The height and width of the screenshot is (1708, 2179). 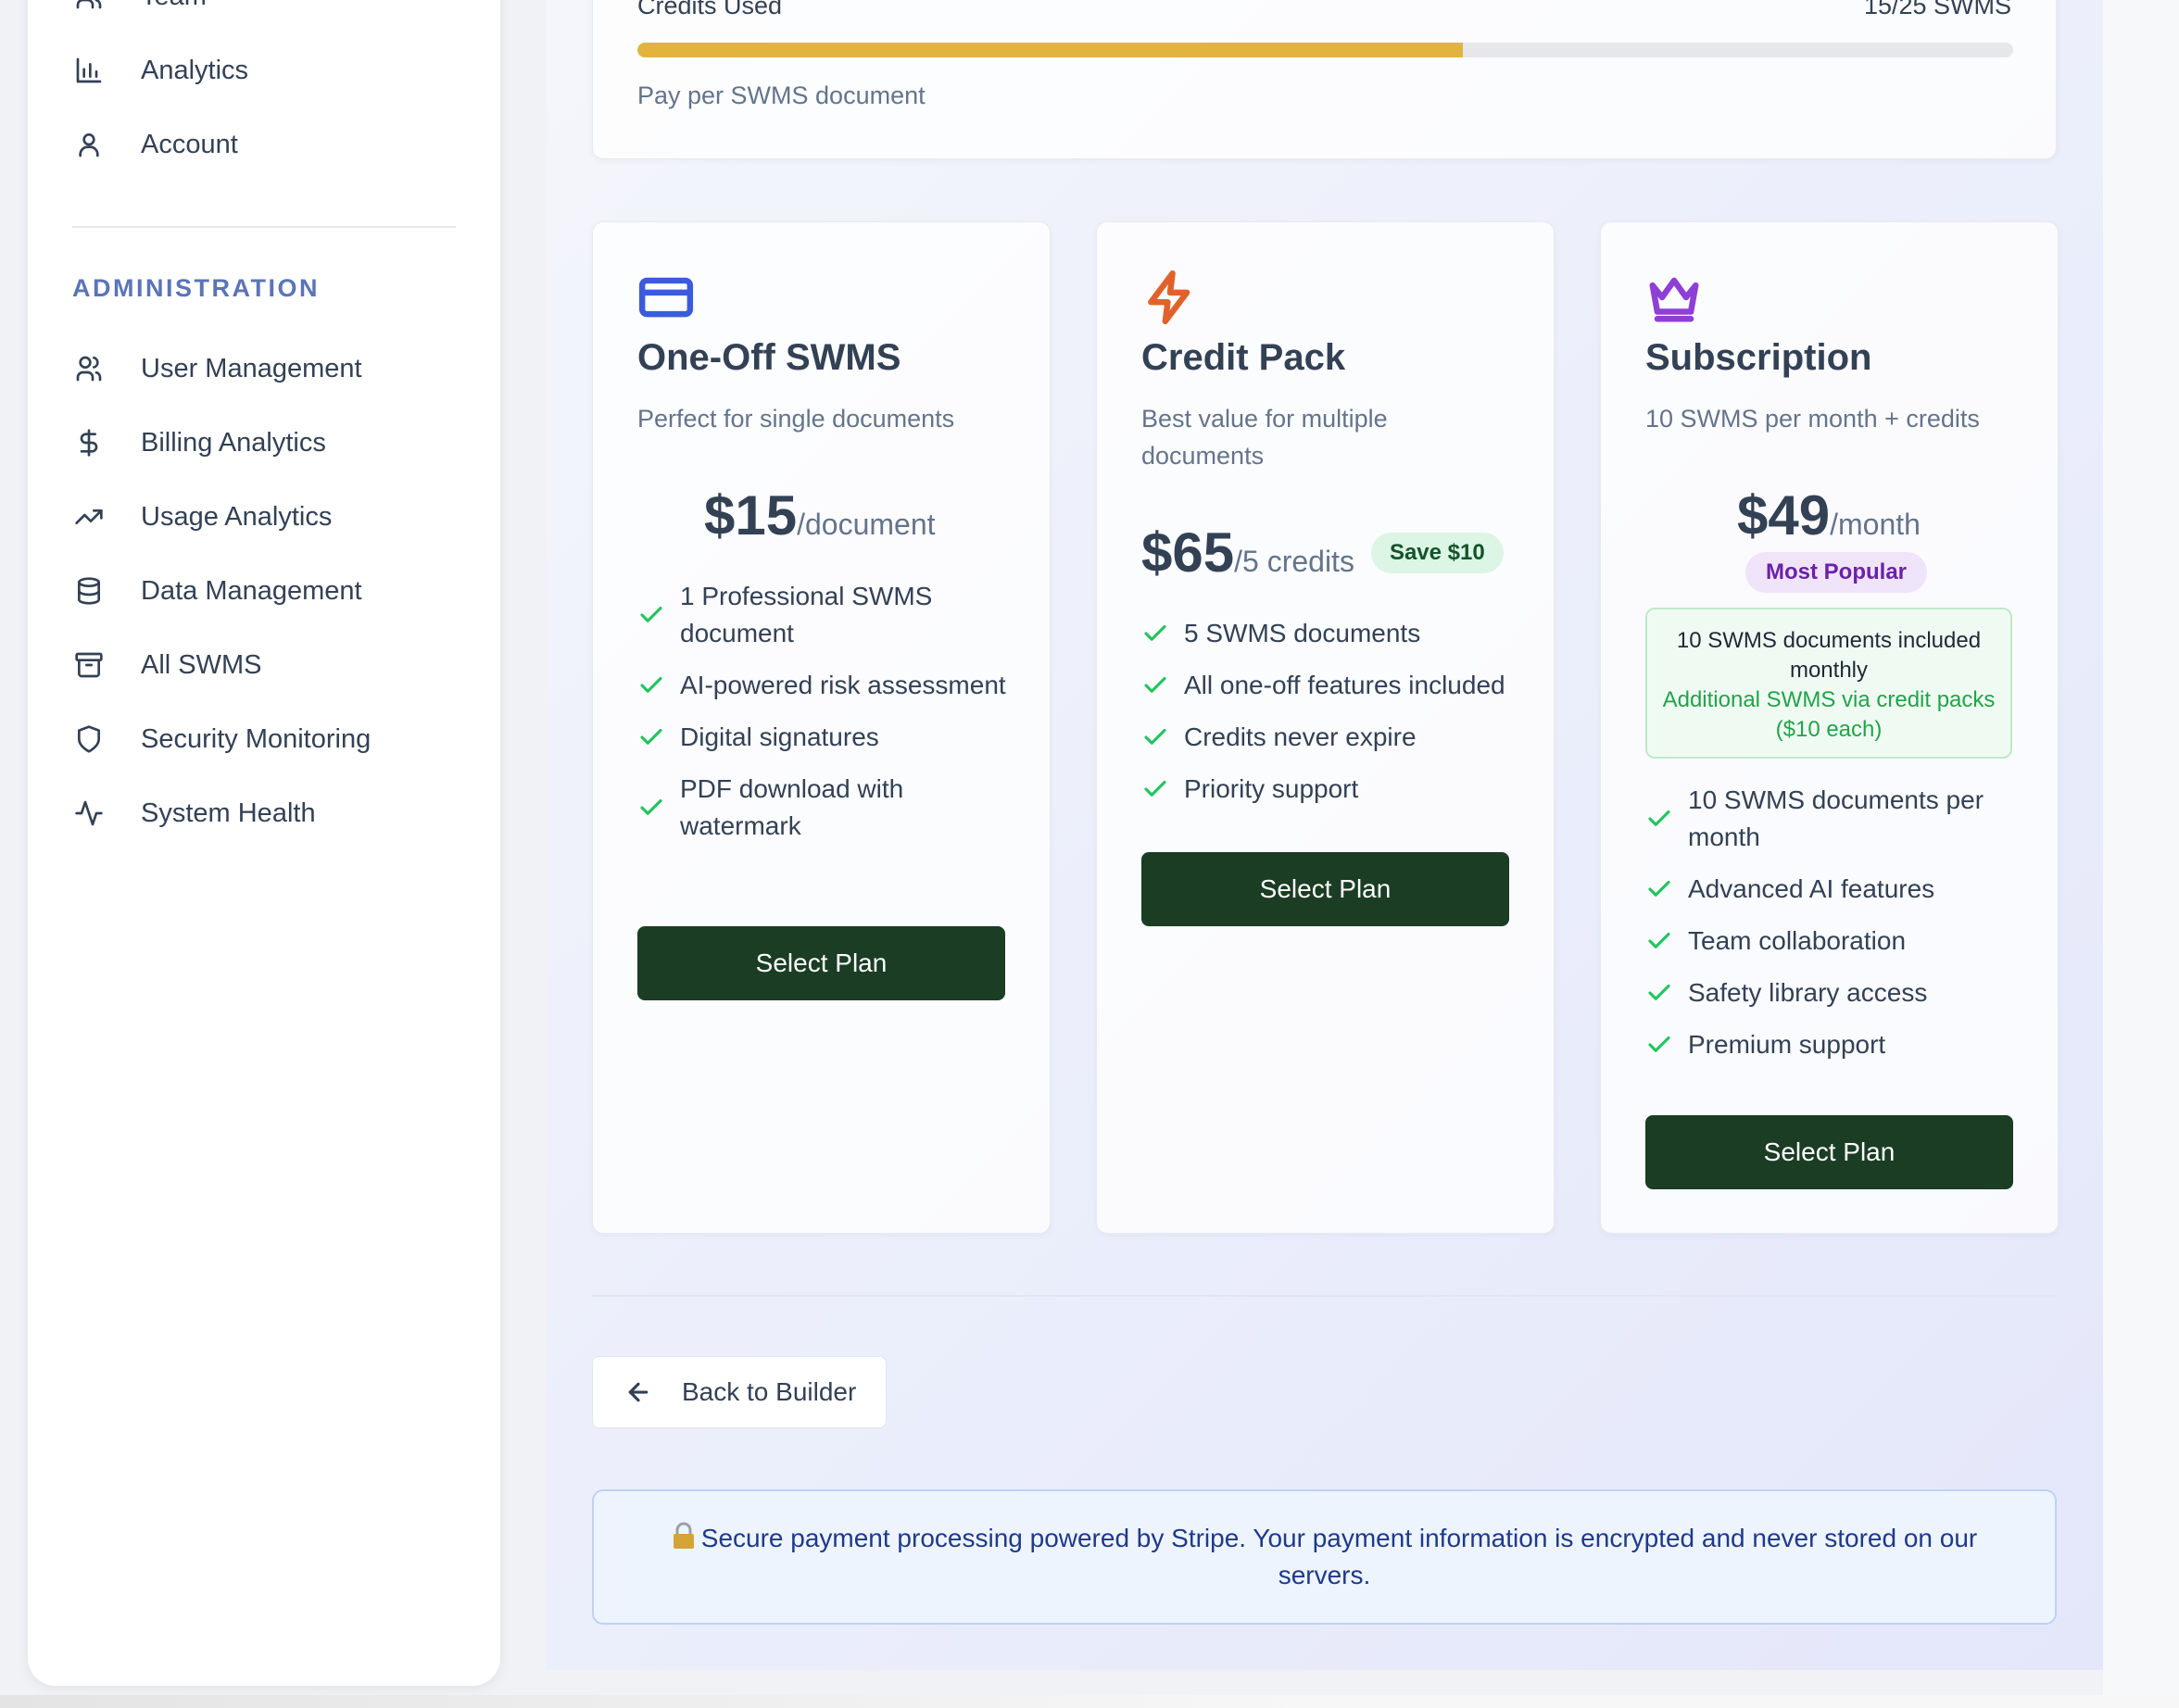 I want to click on sidebar-item-security-monitoring: Security Monitoring, so click(x=221, y=739).